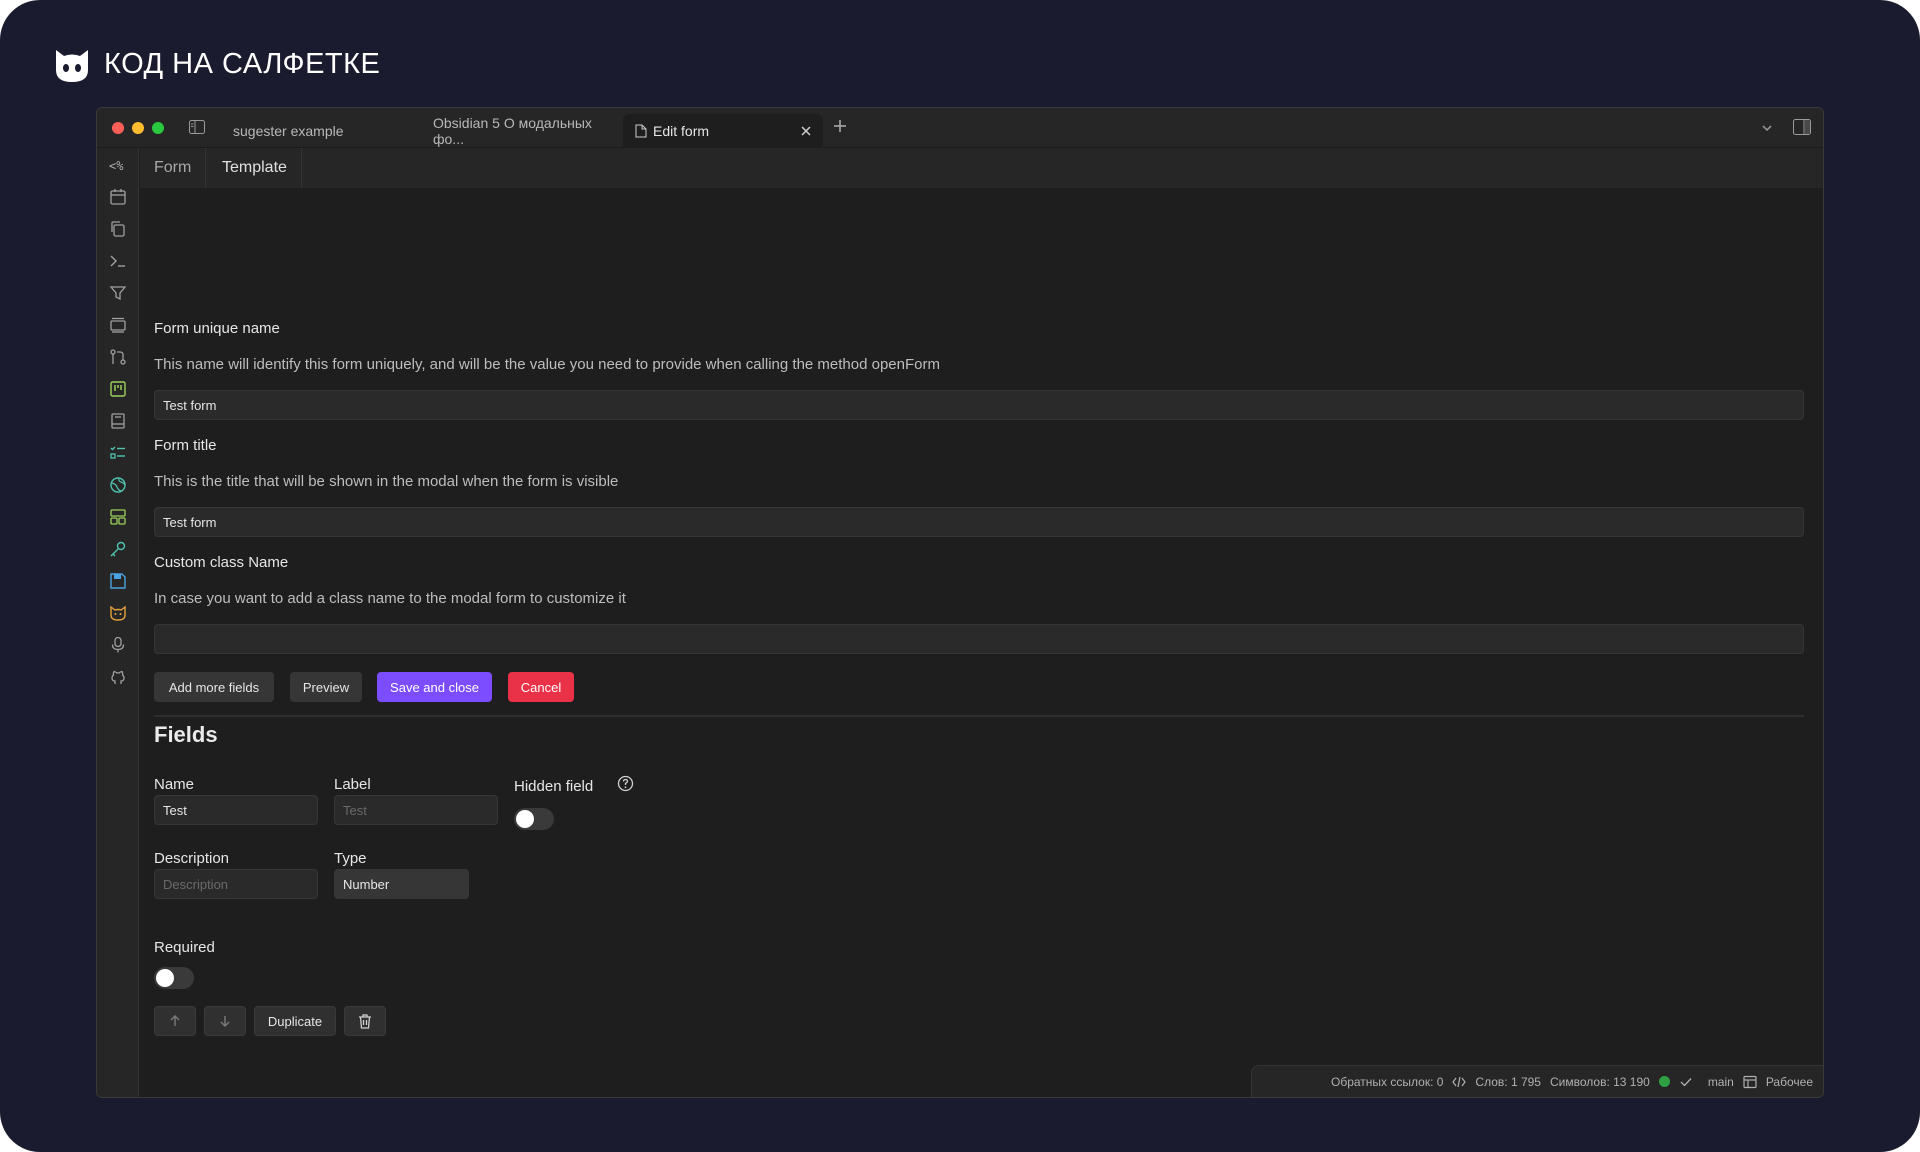 The width and height of the screenshot is (1920, 1152). I want to click on terminal-icon, so click(118, 261).